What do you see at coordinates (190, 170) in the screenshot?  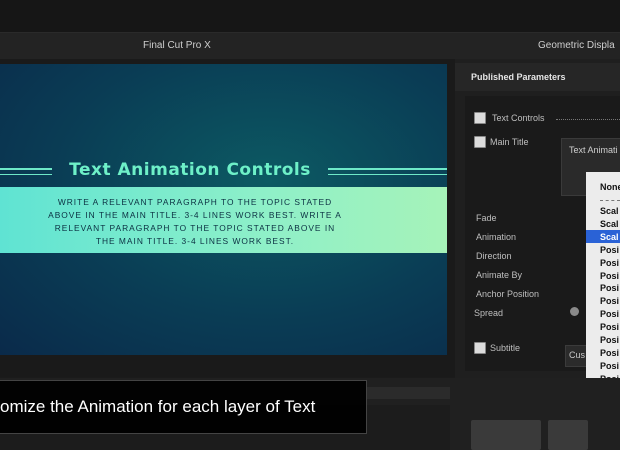 I see `card-title: Text Animation Controls` at bounding box center [190, 170].